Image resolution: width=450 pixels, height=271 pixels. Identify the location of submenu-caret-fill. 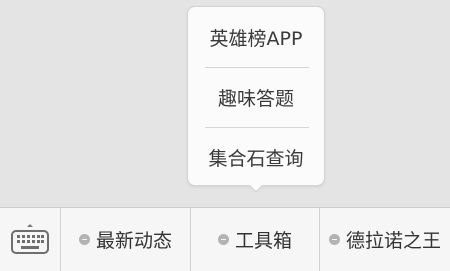
(256, 187).